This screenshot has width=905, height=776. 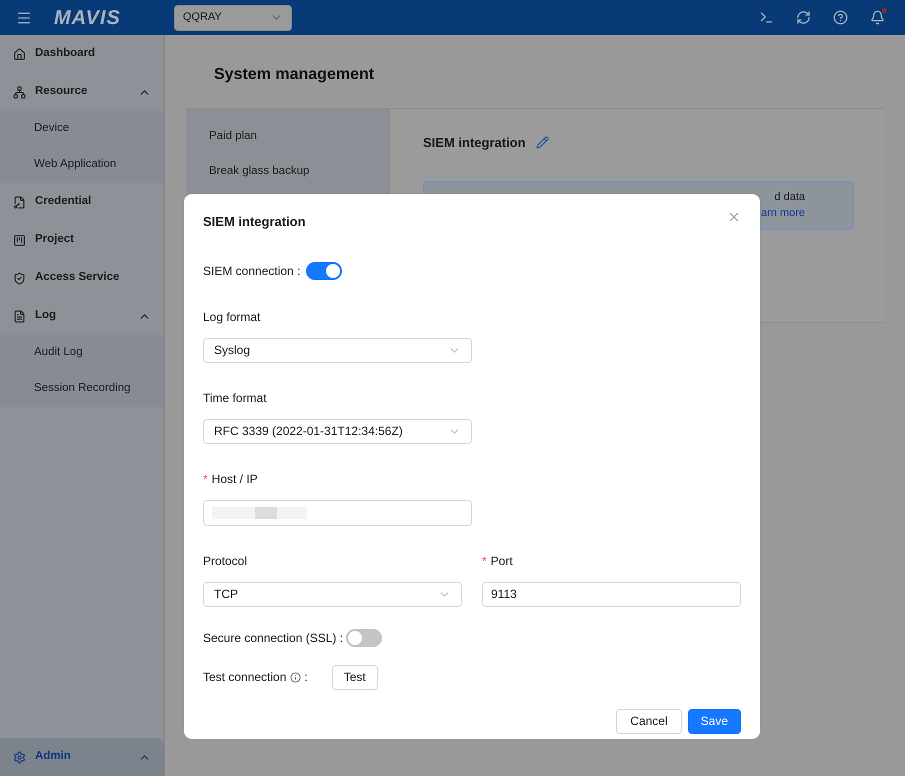 What do you see at coordinates (840, 17) in the screenshot?
I see `help-icon` at bounding box center [840, 17].